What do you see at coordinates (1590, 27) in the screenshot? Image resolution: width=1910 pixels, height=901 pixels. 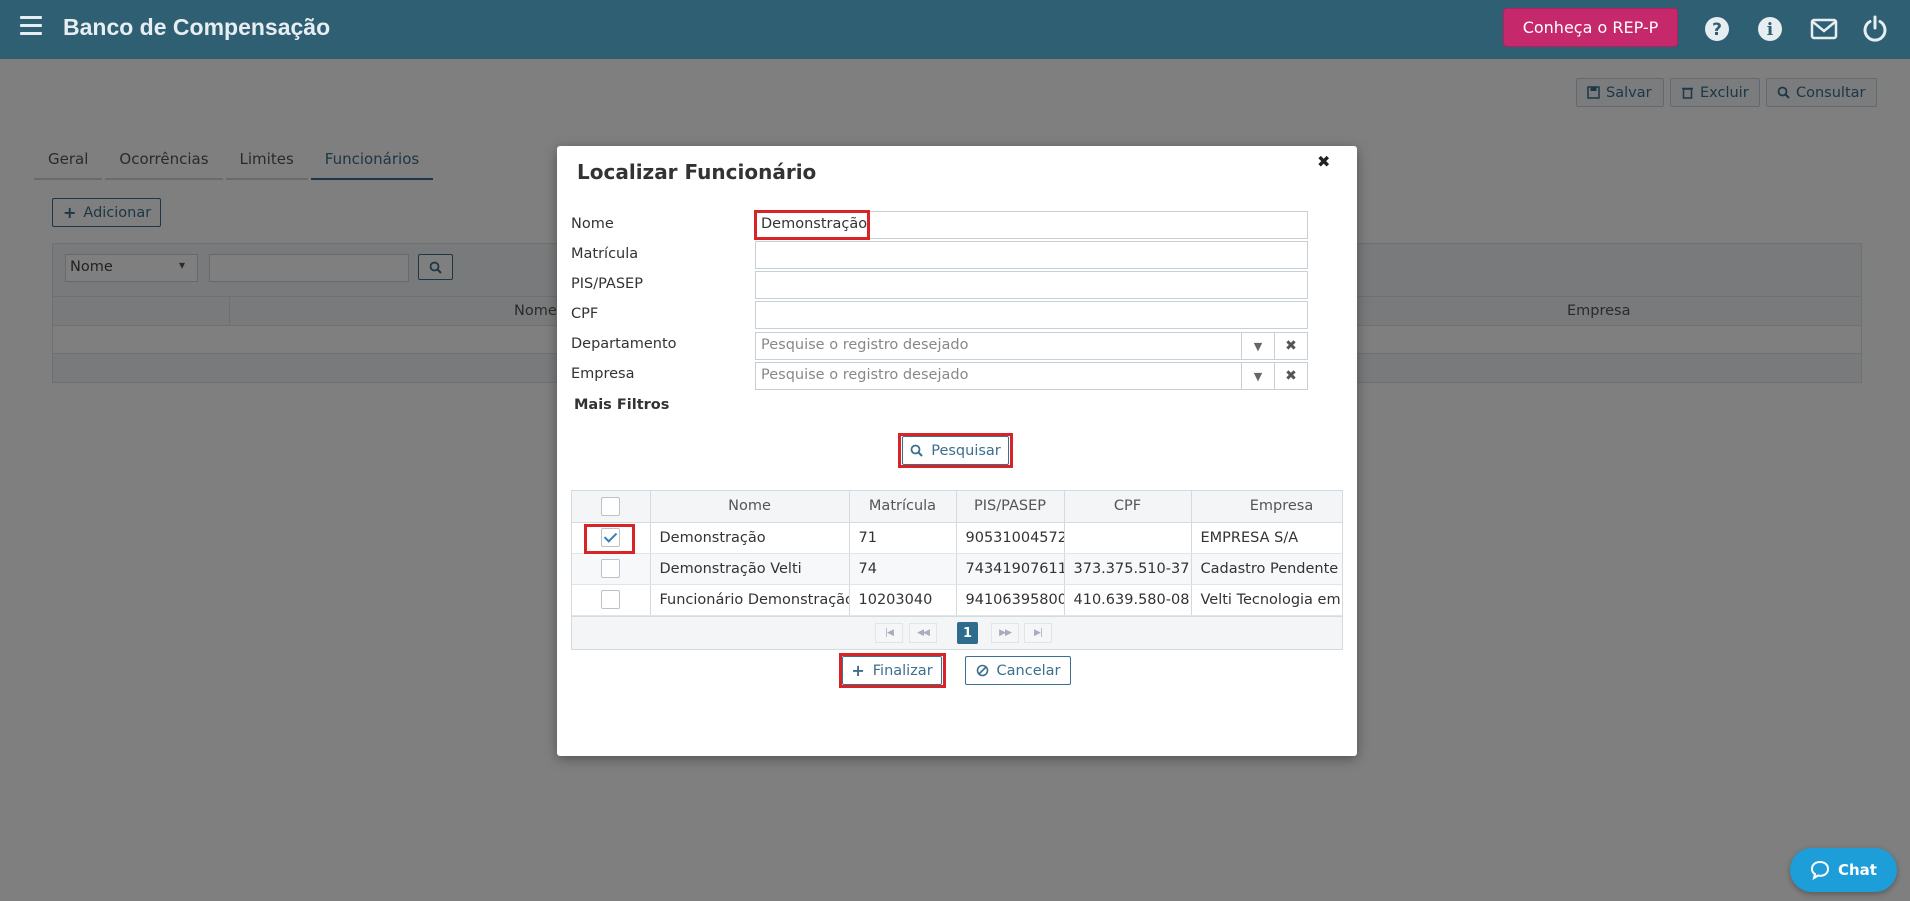 I see `rep-p-button: Conheça o REP-P` at bounding box center [1590, 27].